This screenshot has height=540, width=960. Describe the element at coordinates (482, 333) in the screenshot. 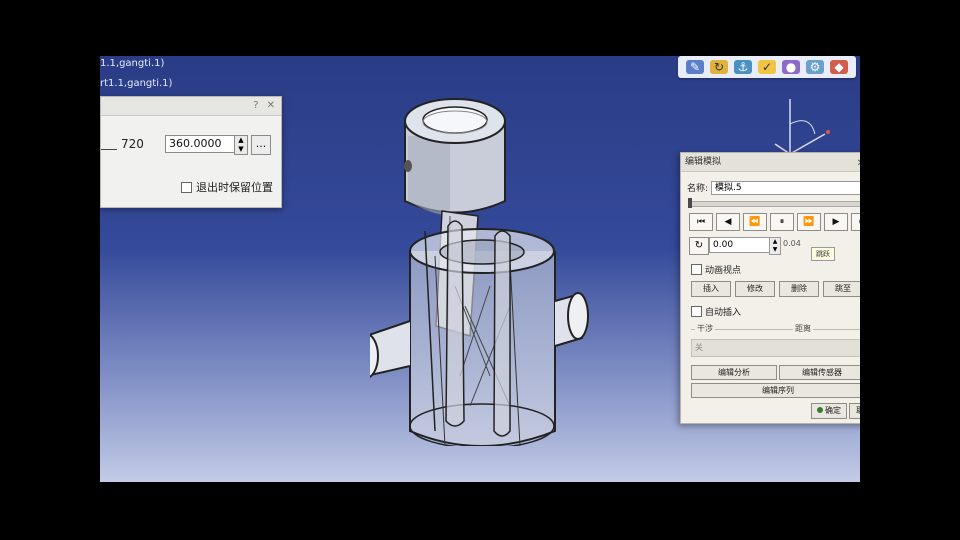

I see `cylinder-part` at that location.